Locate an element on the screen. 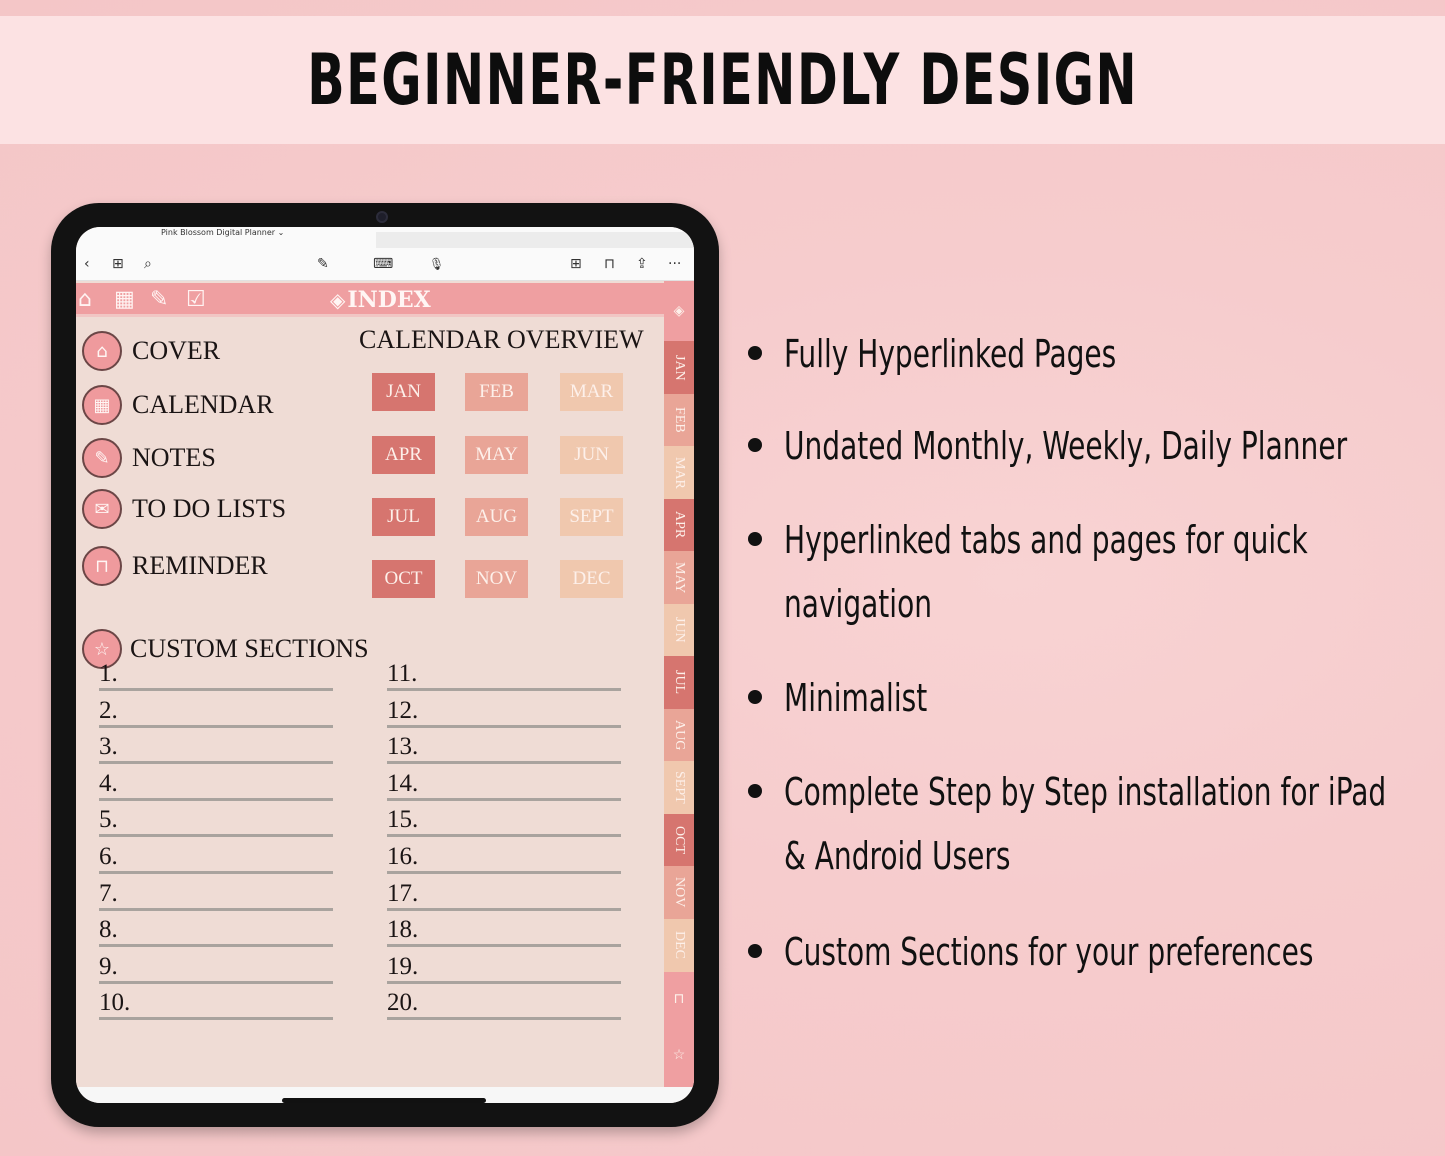  side-tab-jul: JUL is located at coordinates (679, 682).